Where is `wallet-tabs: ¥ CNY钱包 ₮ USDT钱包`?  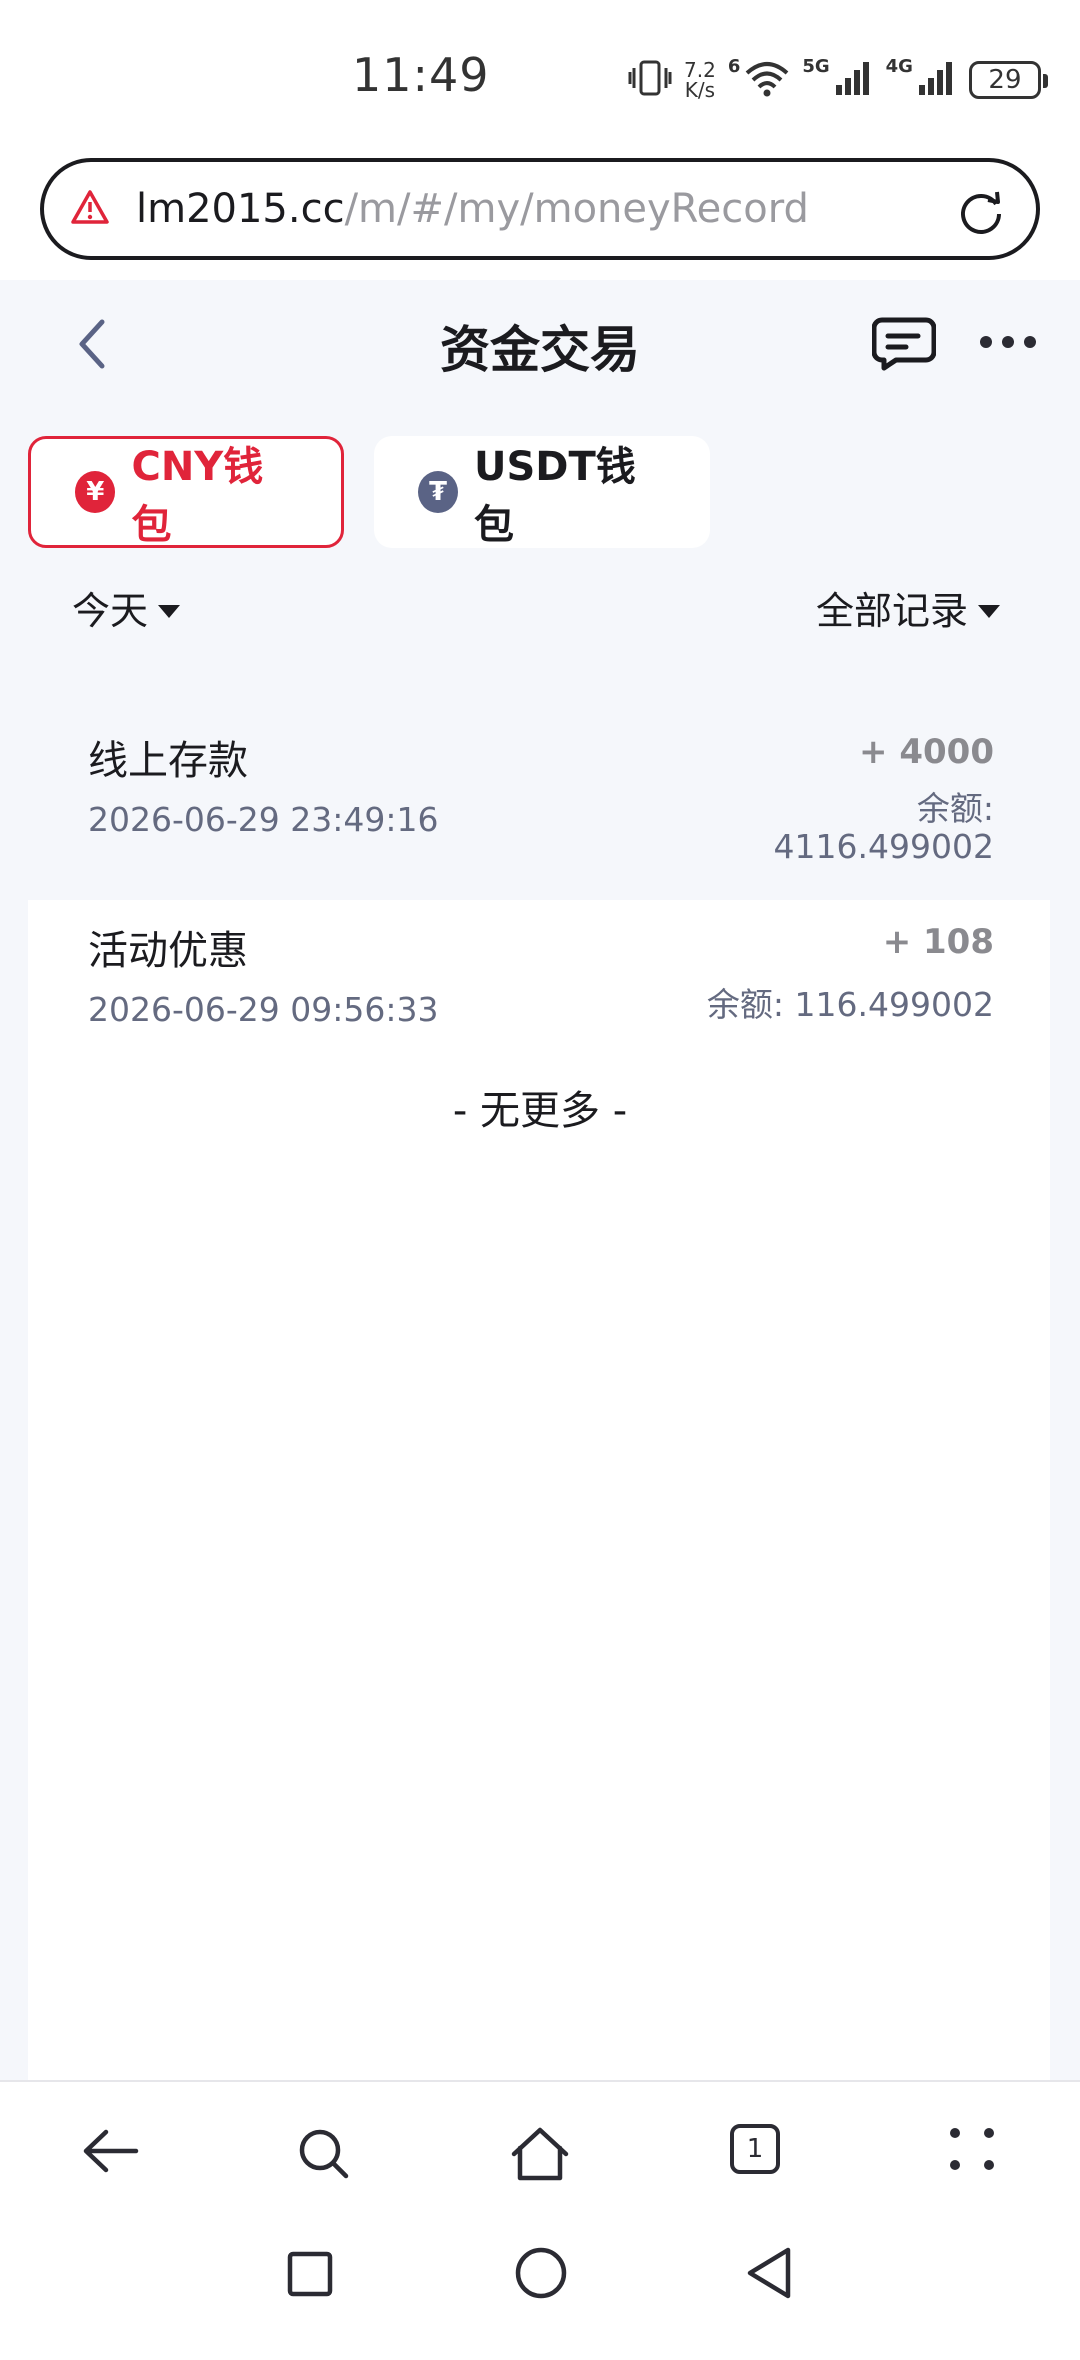
wallet-tabs: ¥ CNY钱包 ₮ USDT钱包 is located at coordinates (369, 492).